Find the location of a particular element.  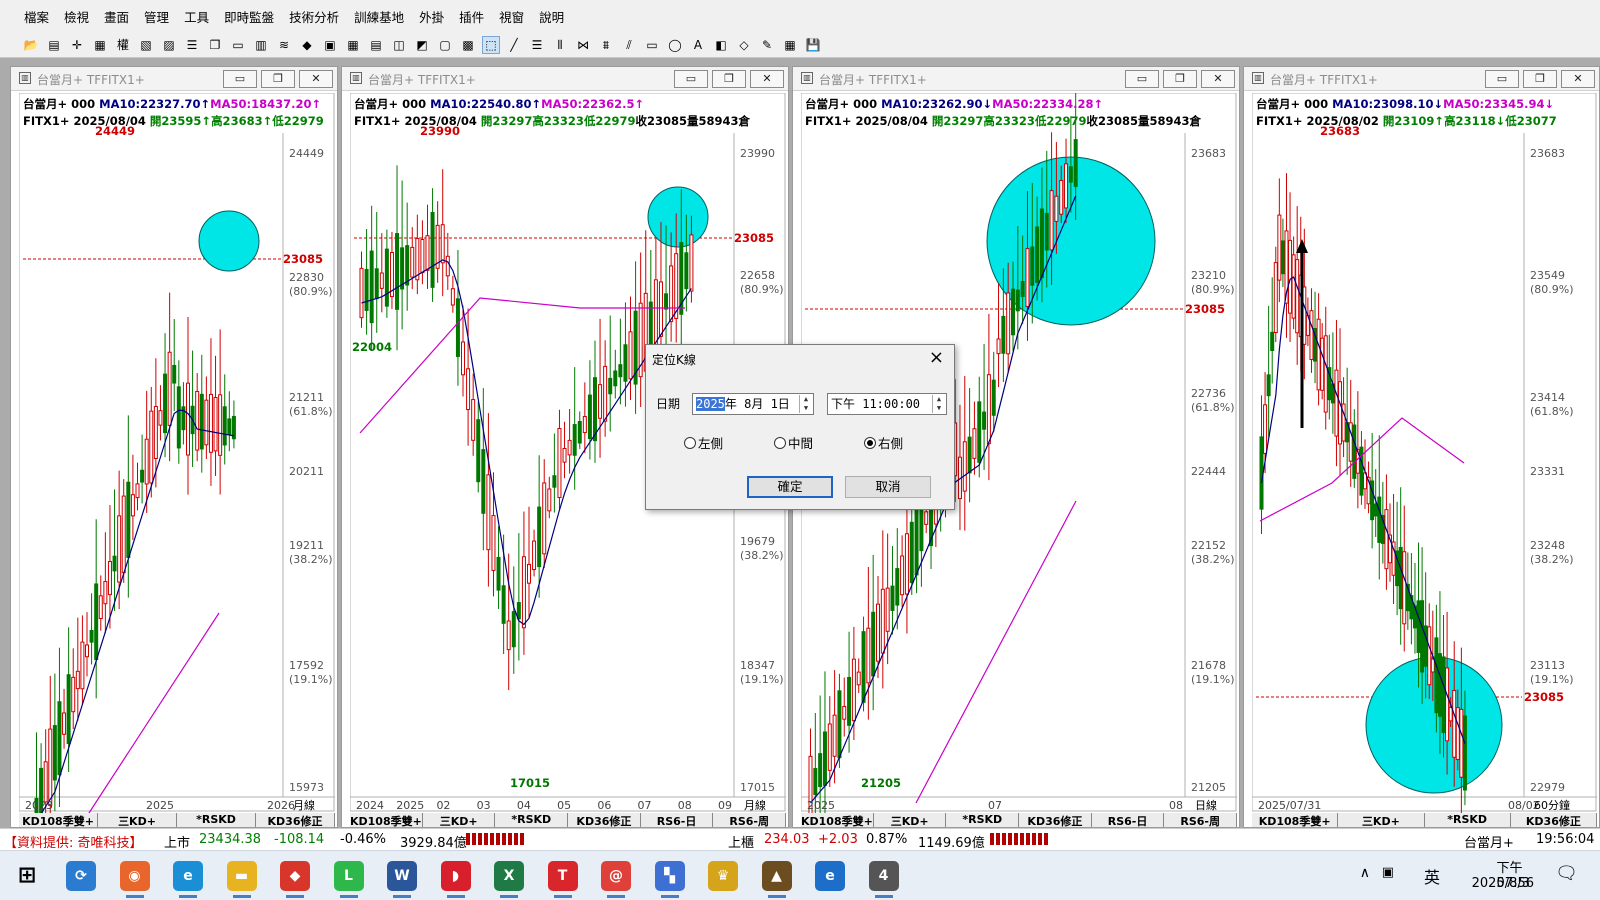

anydesk-icon: ◆ is located at coordinates (295, 879).